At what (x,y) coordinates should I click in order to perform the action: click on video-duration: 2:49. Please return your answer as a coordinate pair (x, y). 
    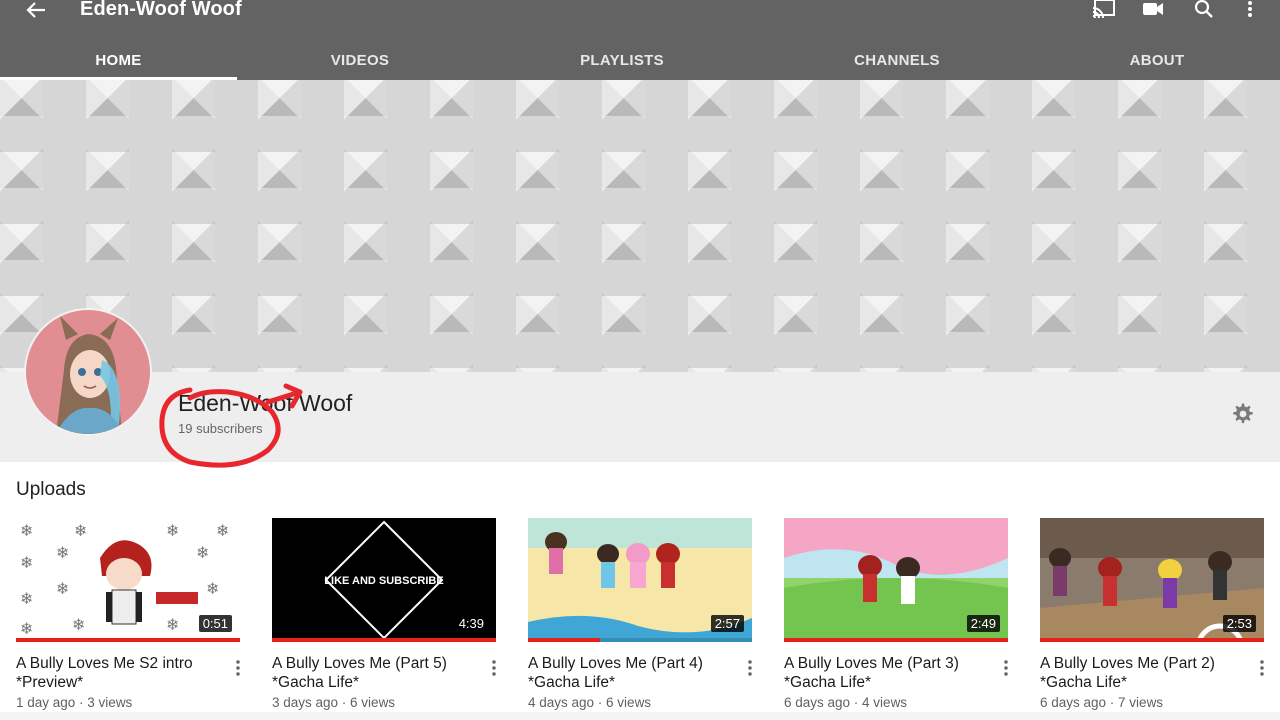
    Looking at the image, I should click on (983, 623).